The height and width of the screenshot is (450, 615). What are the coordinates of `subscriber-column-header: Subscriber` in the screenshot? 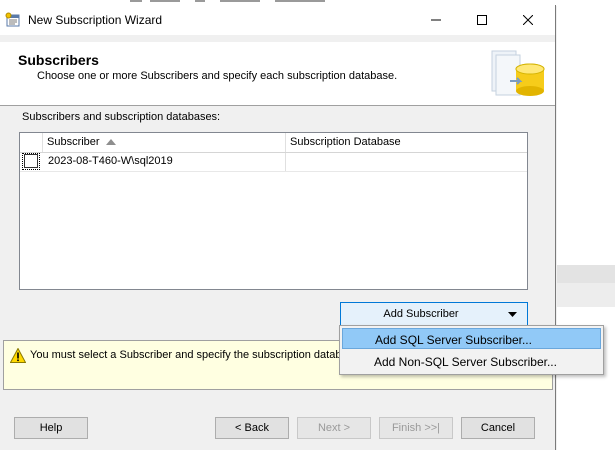 It's located at (164, 142).